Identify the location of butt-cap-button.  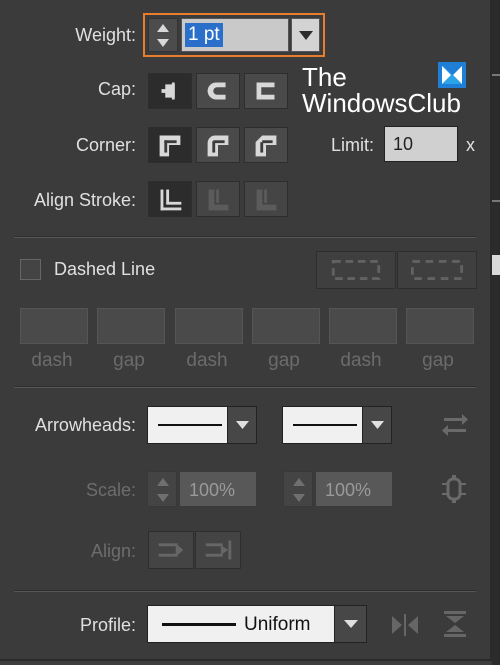
(170, 91).